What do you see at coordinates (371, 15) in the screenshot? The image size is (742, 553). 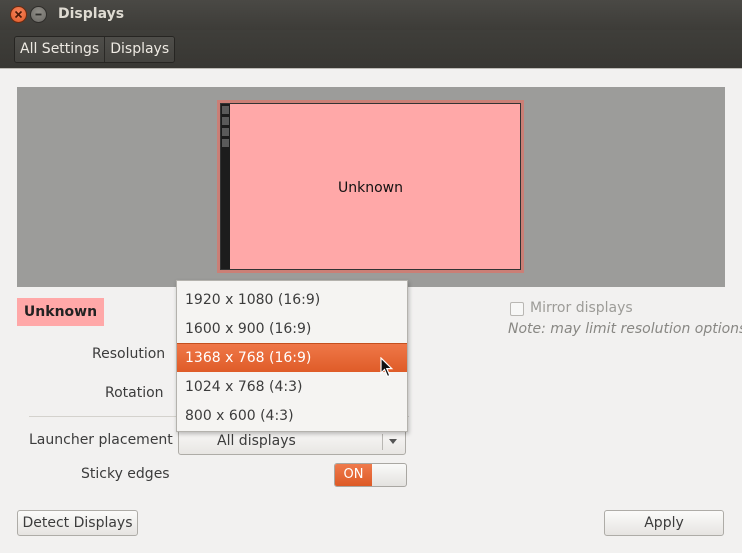 I see `title-bar: Displays` at bounding box center [371, 15].